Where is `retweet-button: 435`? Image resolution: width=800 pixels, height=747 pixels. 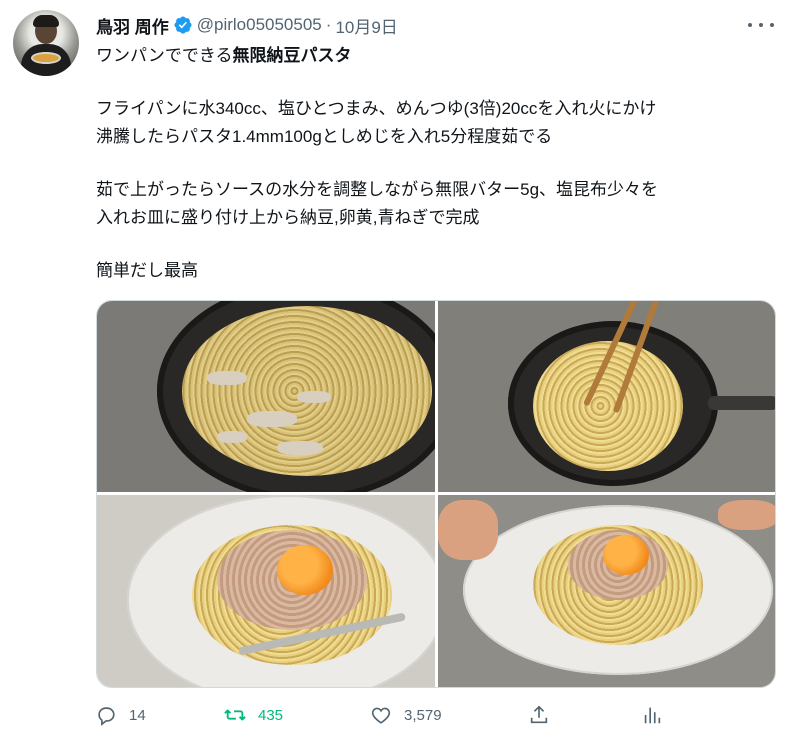 retweet-button: 435 is located at coordinates (253, 715).